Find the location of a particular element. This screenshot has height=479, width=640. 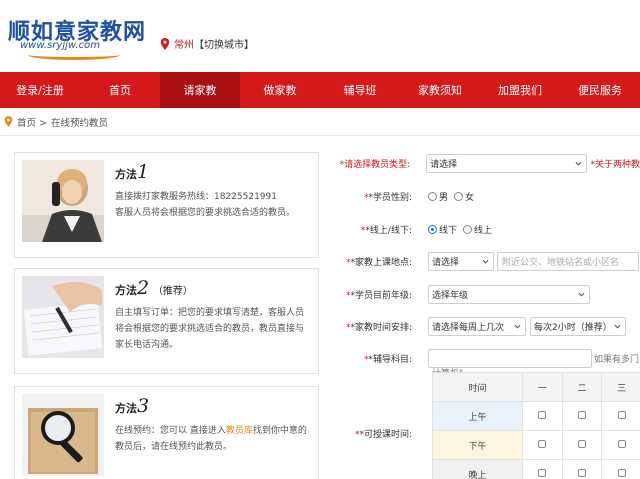

nav-services: 便民服务 is located at coordinates (600, 90).